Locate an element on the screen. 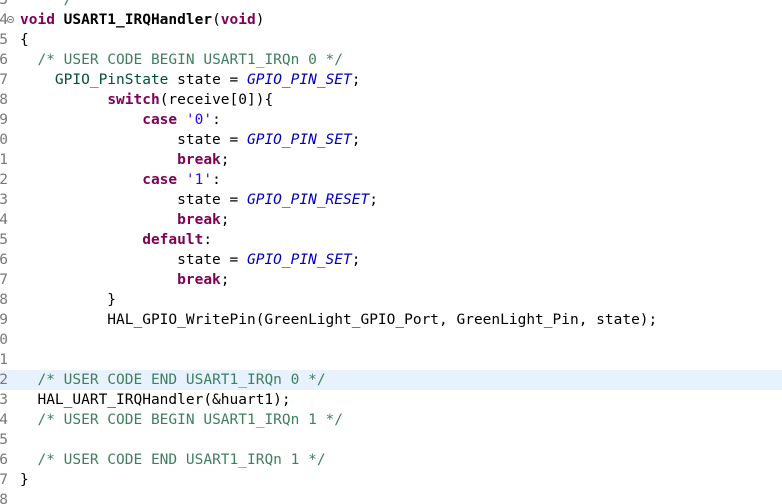 This screenshot has width=782, height=504. code-line: 6 state = GPIO_PIN_SET; is located at coordinates (391, 260).